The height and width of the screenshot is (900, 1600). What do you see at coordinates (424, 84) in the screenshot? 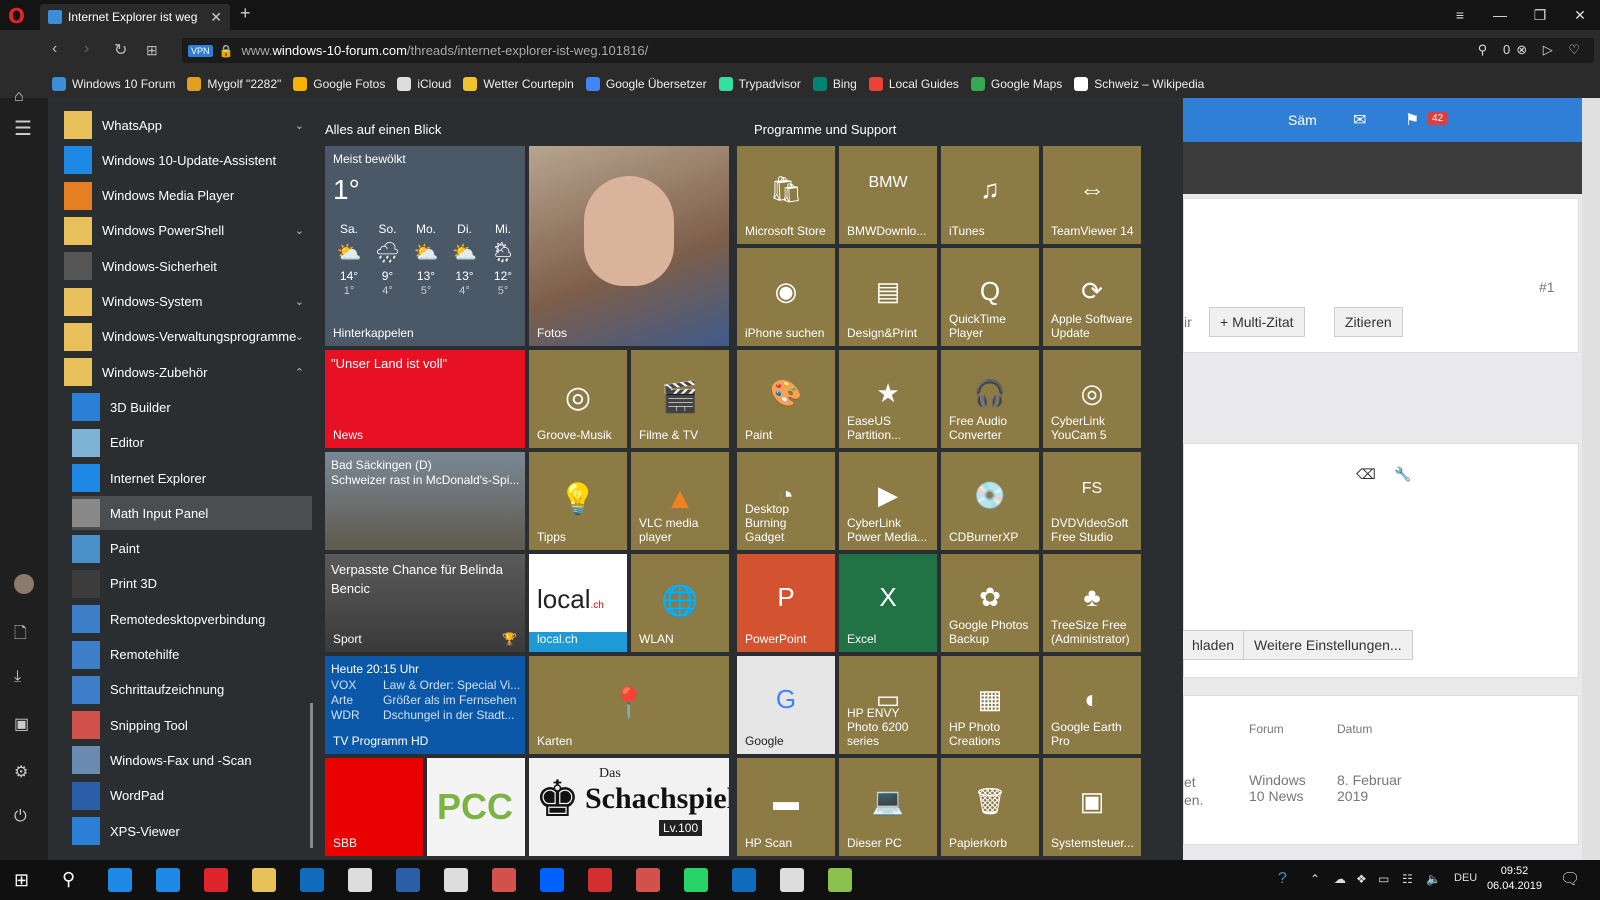
I see `bookmark-item: iCloud` at bounding box center [424, 84].